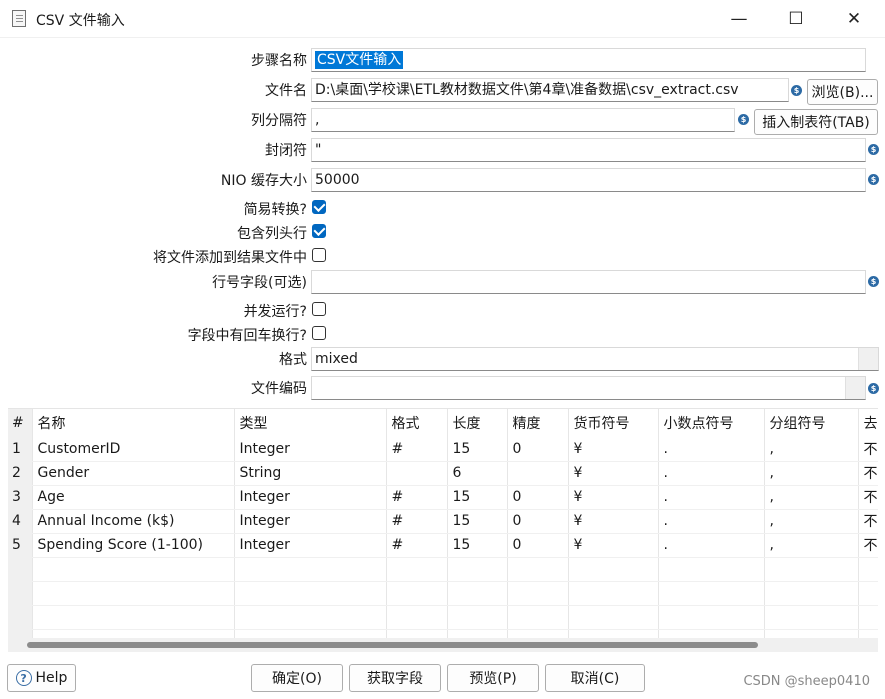  I want to click on column-header: 货币符号, so click(613, 423).